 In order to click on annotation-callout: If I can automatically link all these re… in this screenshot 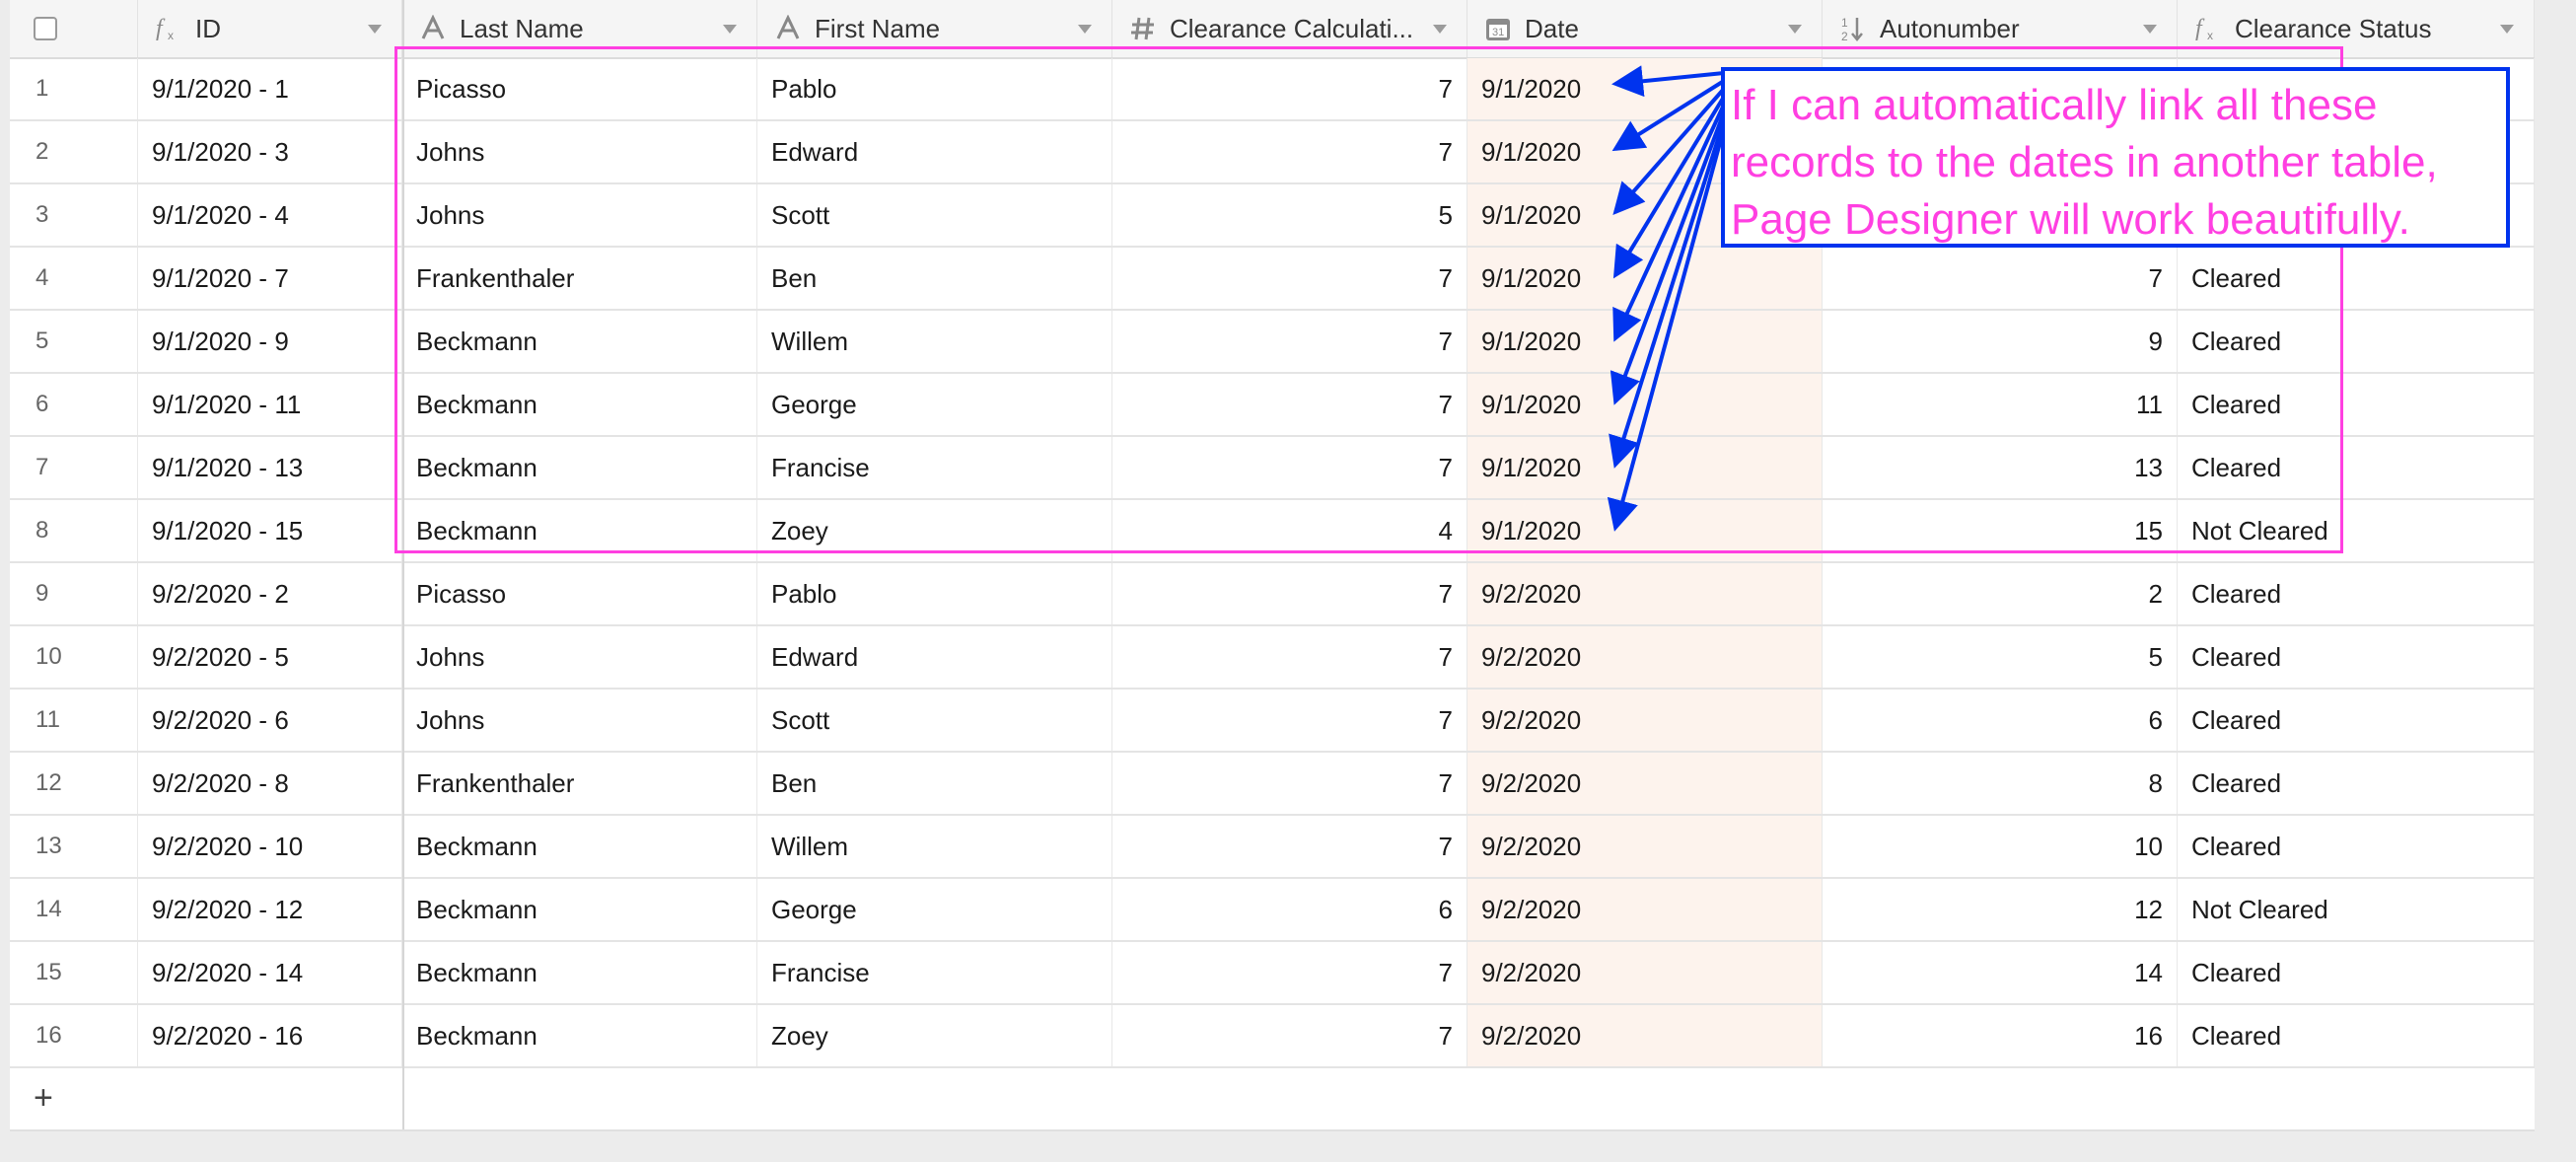, I will do `click(2115, 157)`.